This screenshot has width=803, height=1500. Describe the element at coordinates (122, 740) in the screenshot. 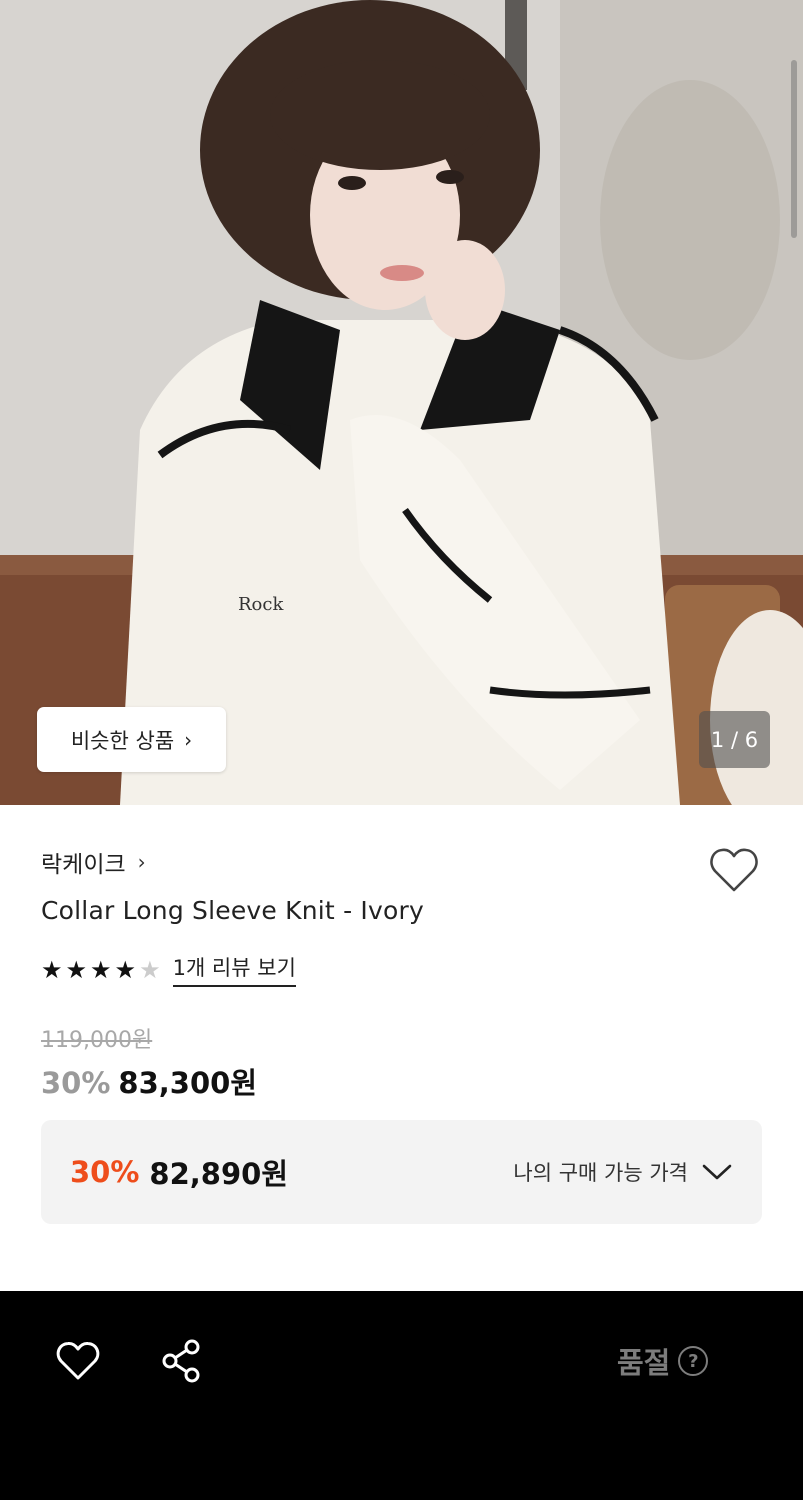

I see `similar-products-label: 비슷한 상품` at that location.